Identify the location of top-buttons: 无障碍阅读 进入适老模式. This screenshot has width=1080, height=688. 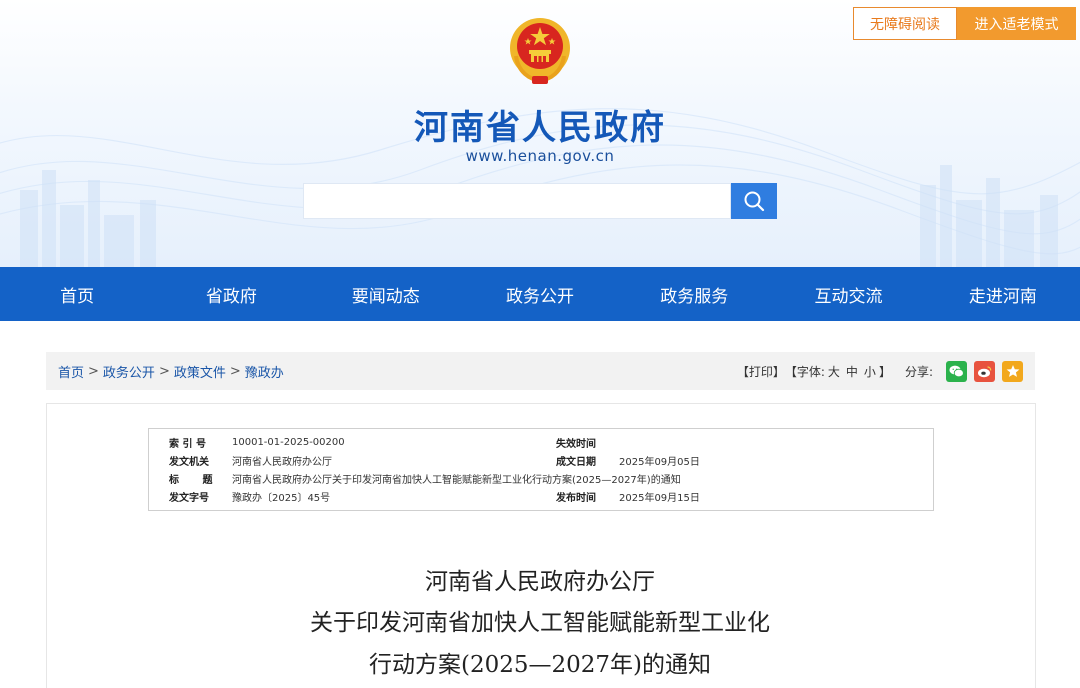
(964, 23).